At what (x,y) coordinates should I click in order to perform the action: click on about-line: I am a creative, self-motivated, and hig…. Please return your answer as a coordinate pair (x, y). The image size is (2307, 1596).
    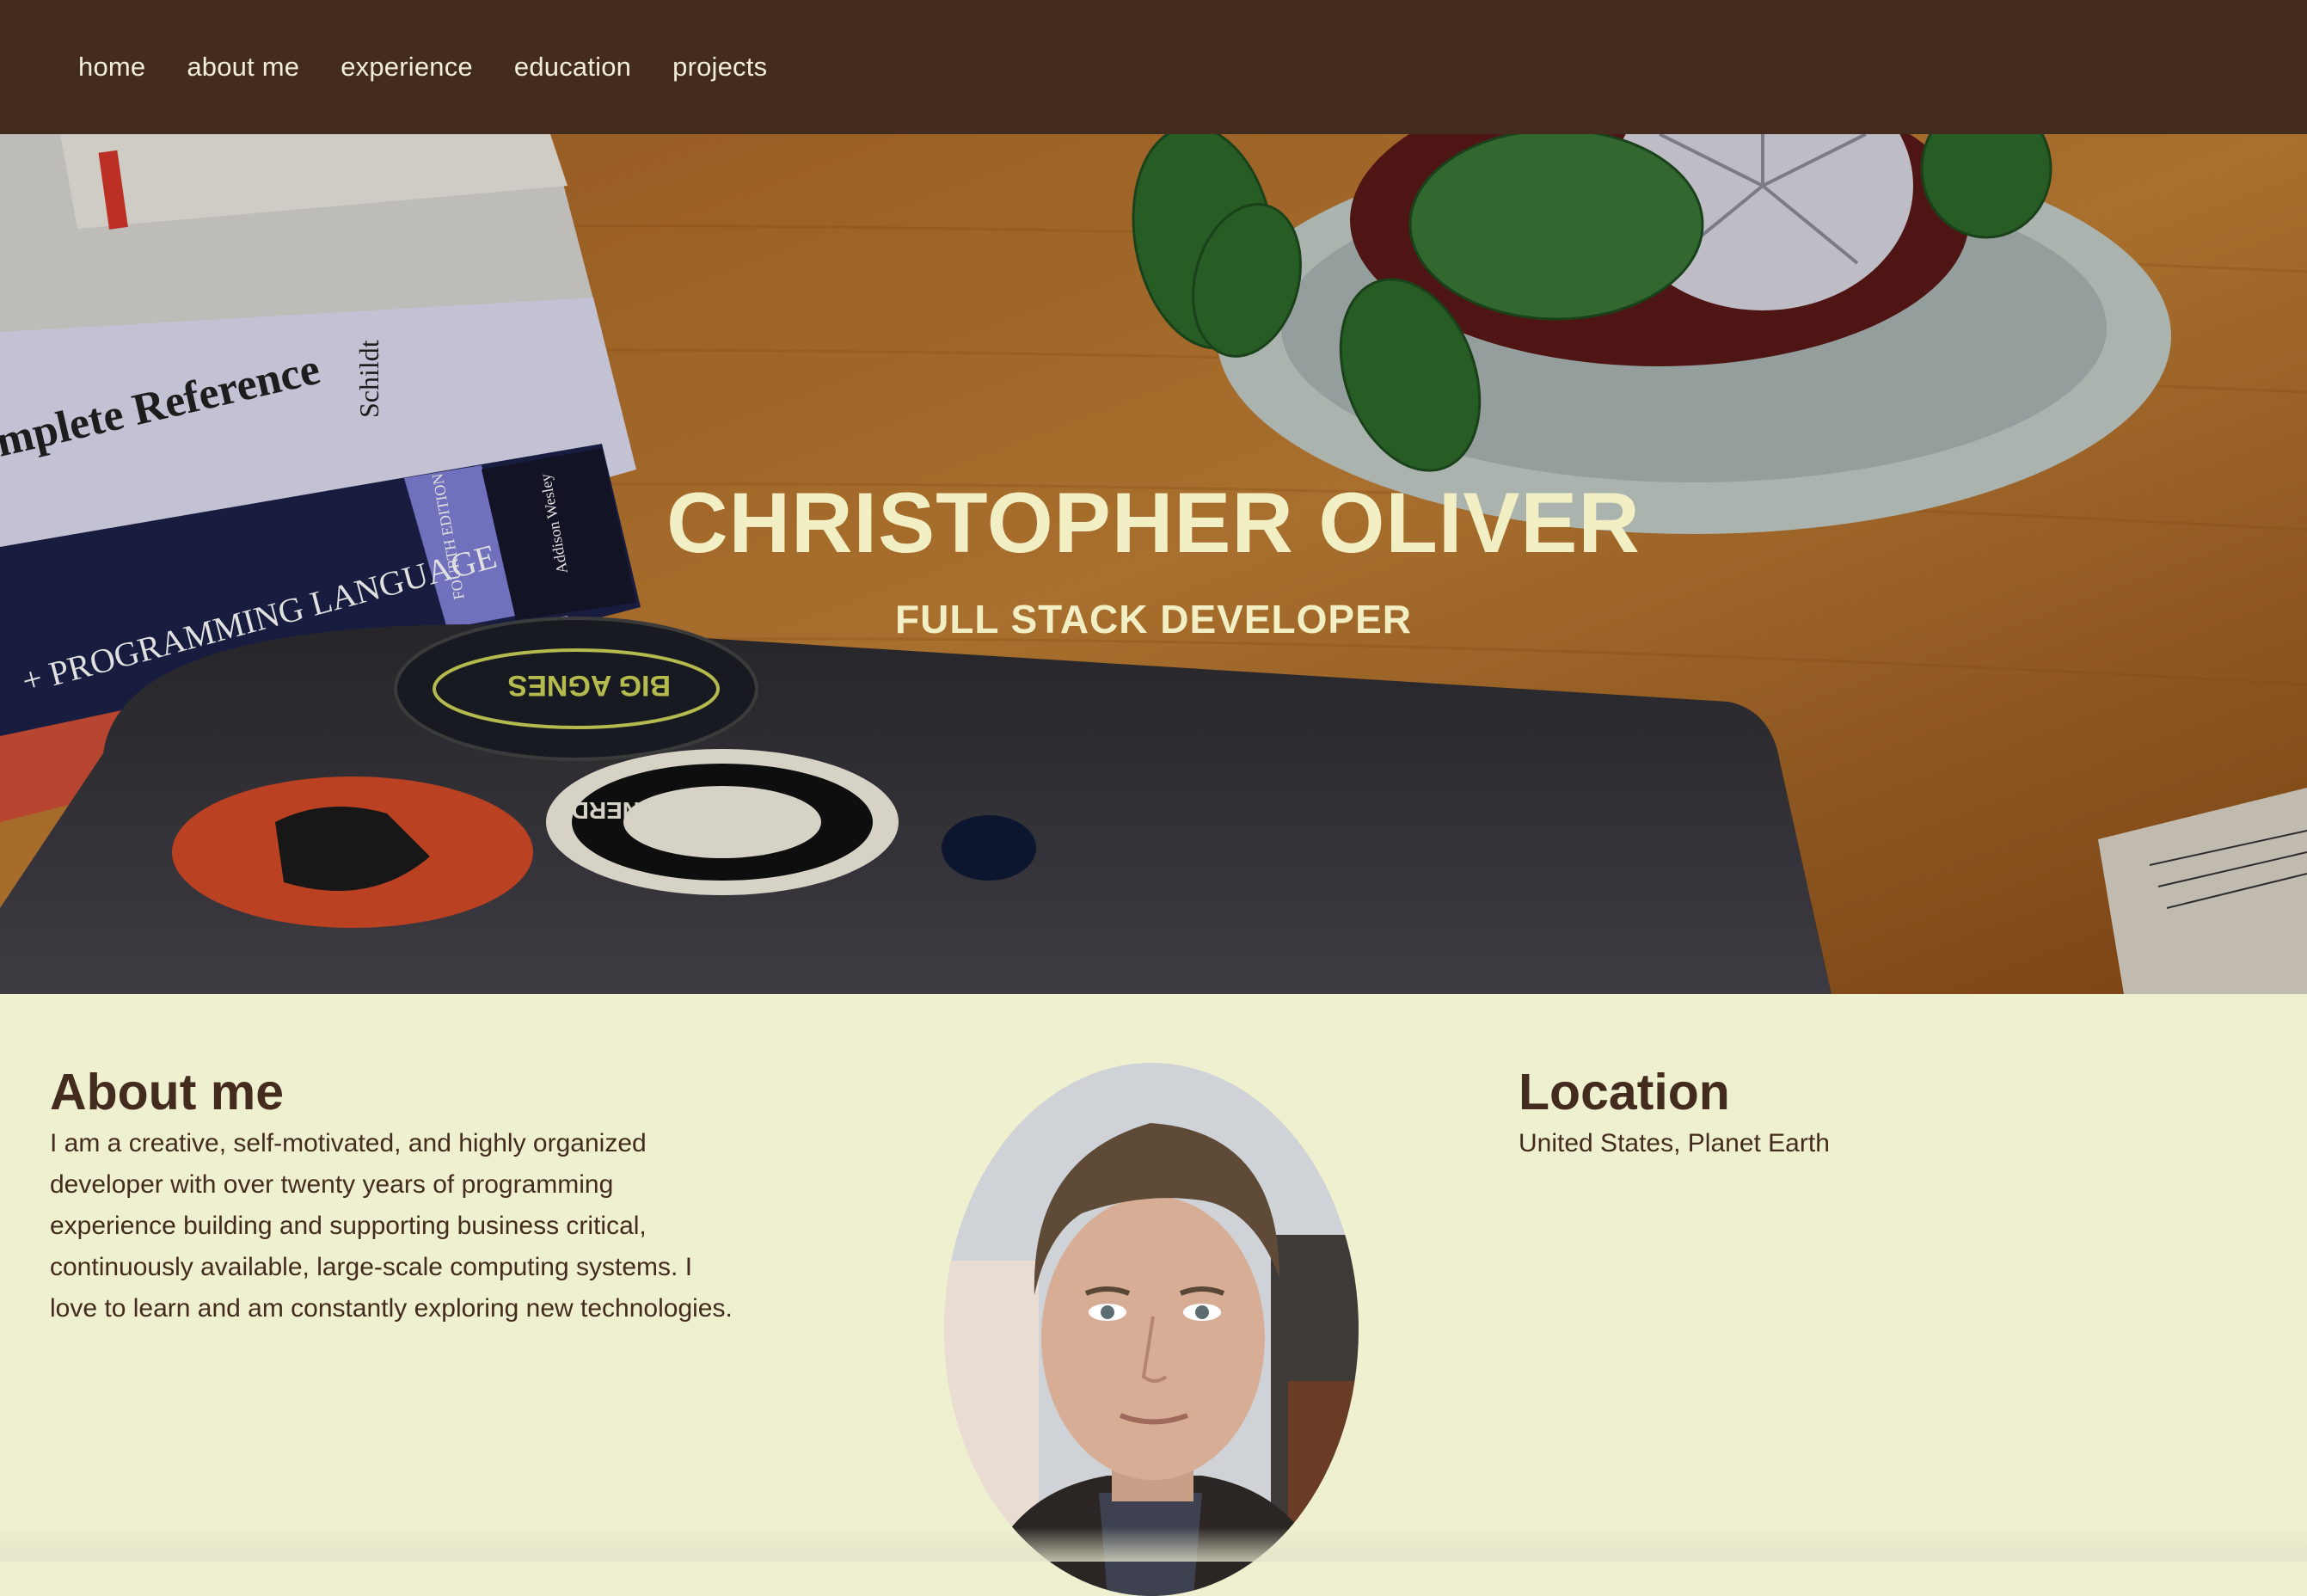
    Looking at the image, I should click on (348, 1143).